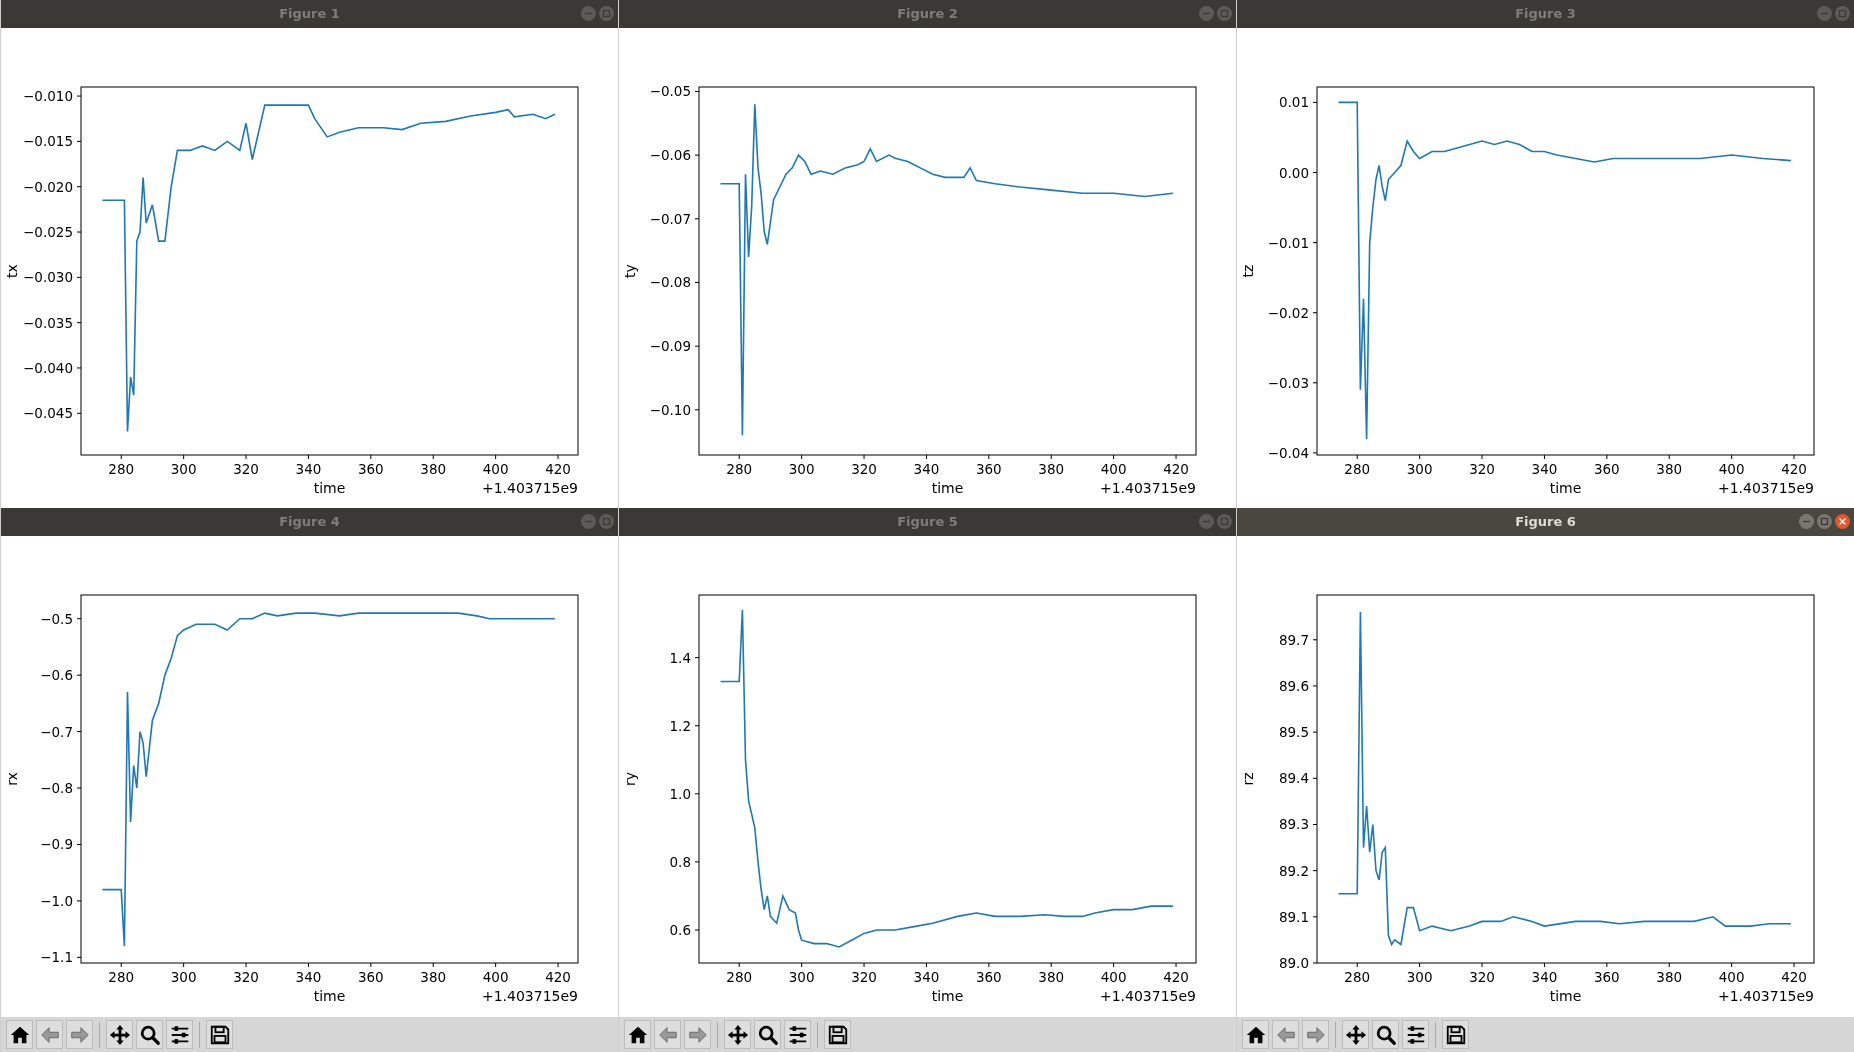 Image resolution: width=1854 pixels, height=1052 pixels. I want to click on search-icon, so click(149, 1034).